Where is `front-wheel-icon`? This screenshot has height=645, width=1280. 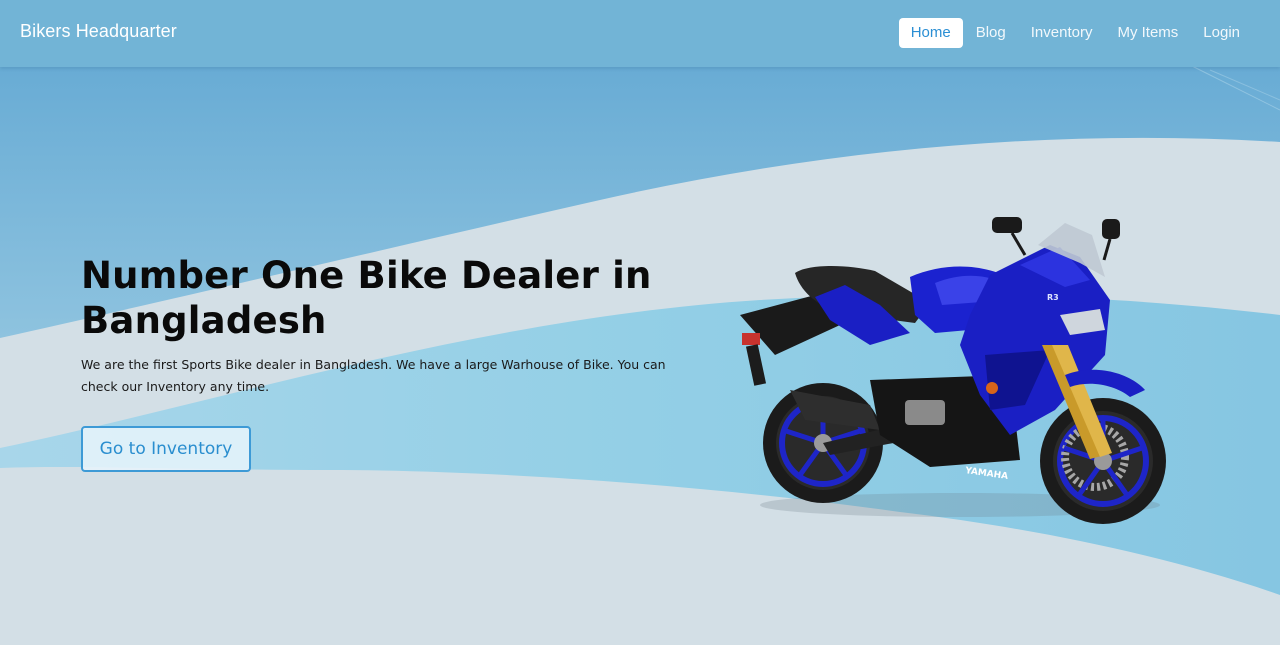 front-wheel-icon is located at coordinates (1103, 461).